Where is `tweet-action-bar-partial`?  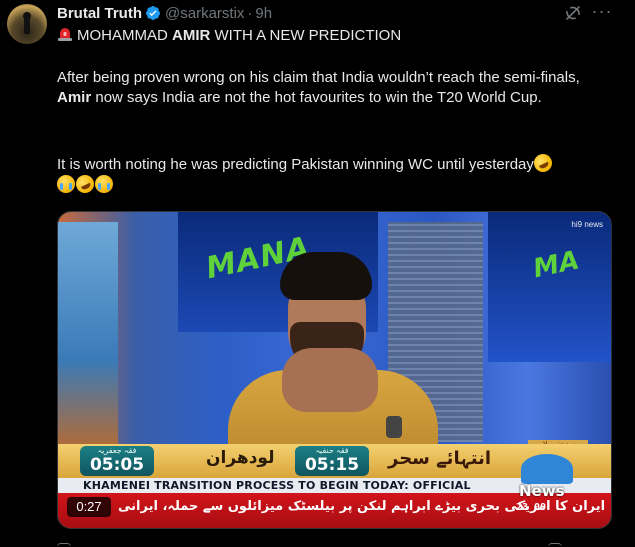 tweet-action-bar-partial is located at coordinates (337, 543).